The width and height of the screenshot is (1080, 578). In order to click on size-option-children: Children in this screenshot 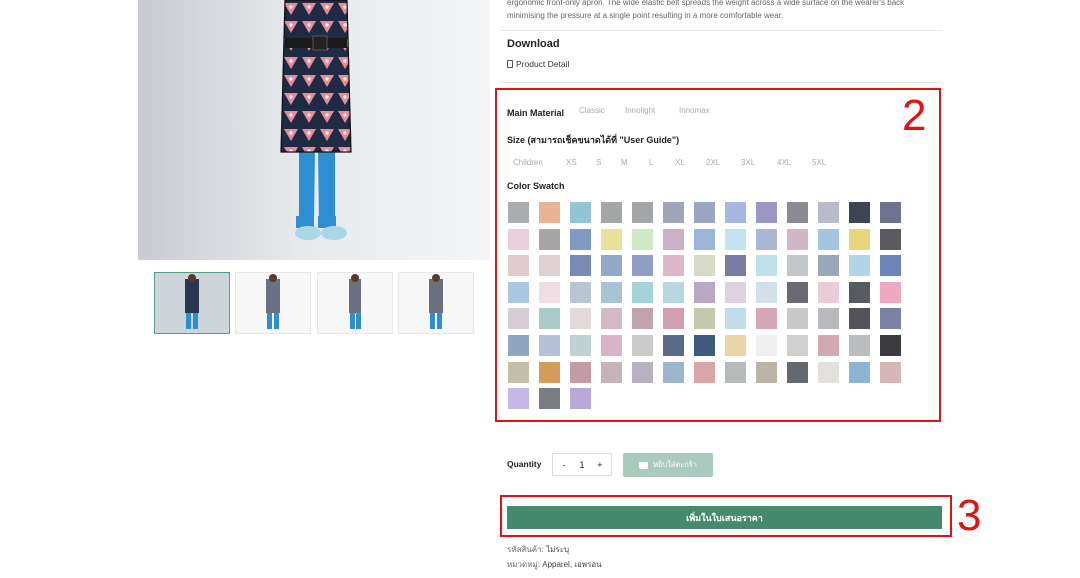, I will do `click(528, 162)`.